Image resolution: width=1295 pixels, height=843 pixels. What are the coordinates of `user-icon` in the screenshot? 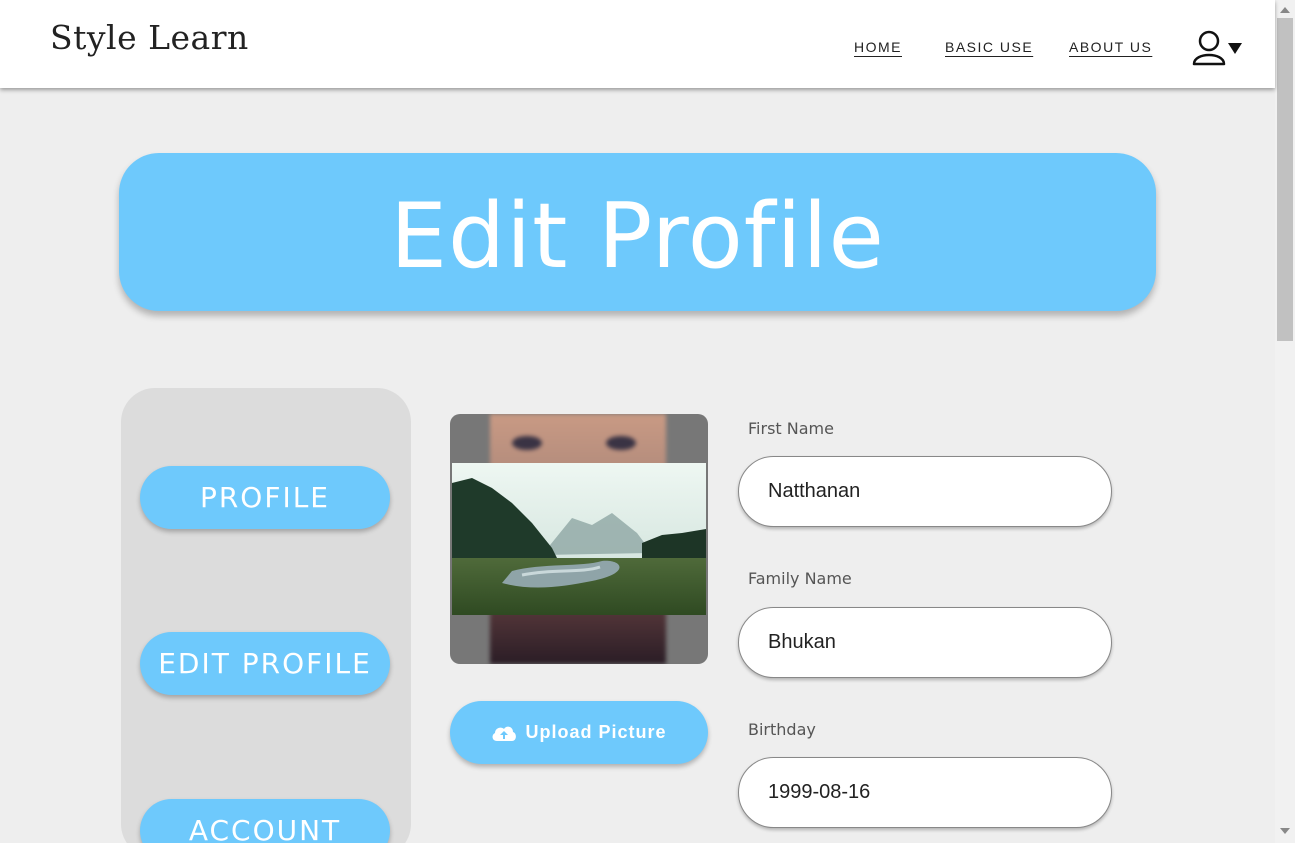 It's located at (1209, 48).